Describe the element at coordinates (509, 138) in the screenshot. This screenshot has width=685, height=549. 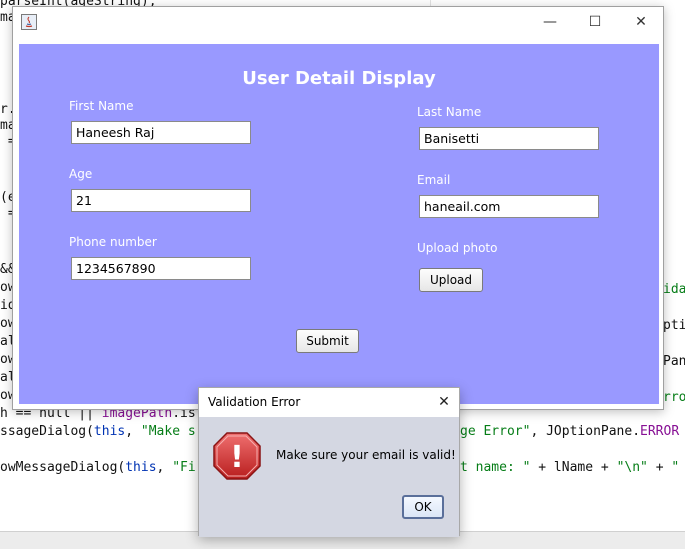
I see `last-name-field: Banisetti` at that location.